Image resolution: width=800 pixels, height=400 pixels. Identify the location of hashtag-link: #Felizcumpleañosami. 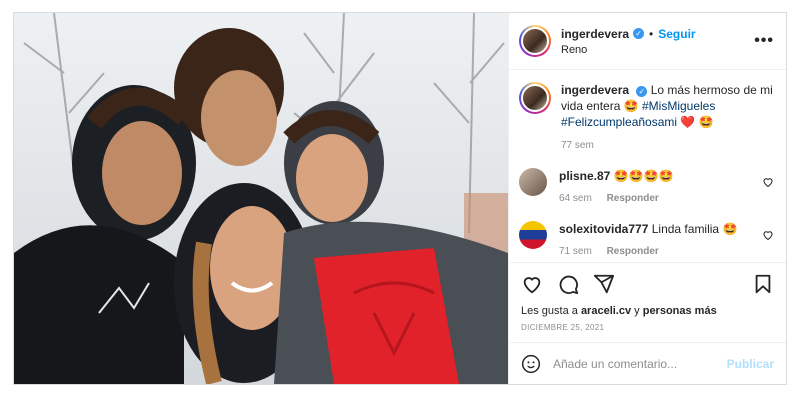
(619, 122).